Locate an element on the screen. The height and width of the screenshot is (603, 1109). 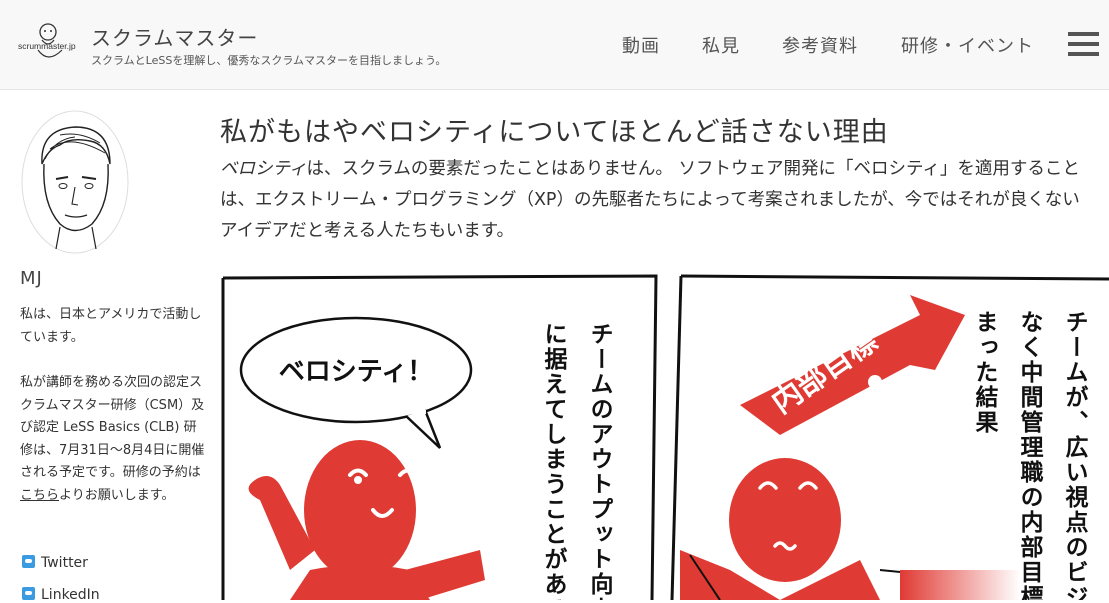
linkedin-label: LinkedIn is located at coordinates (70, 595).